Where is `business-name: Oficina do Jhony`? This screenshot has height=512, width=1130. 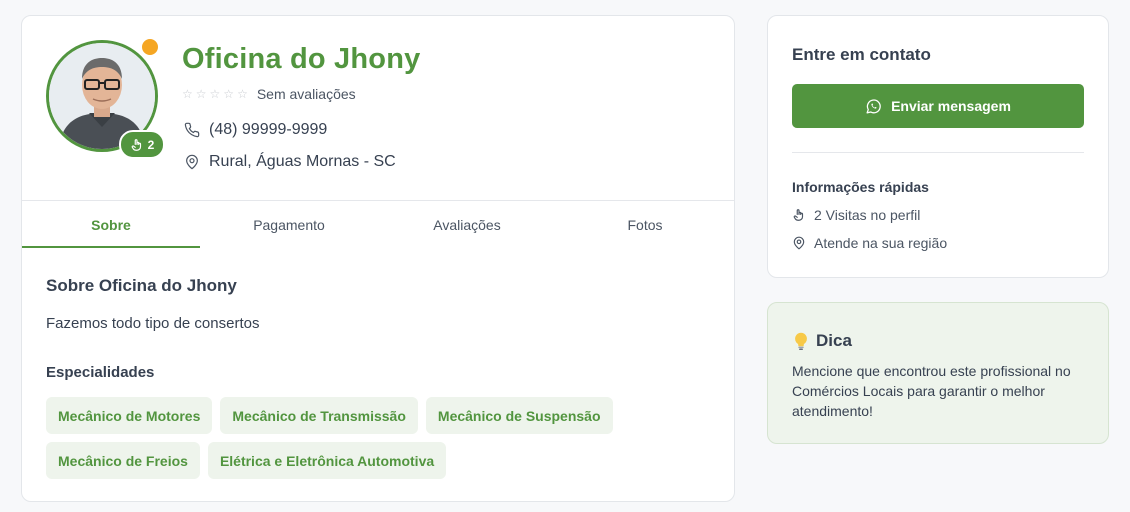
business-name: Oficina do Jhony is located at coordinates (301, 59).